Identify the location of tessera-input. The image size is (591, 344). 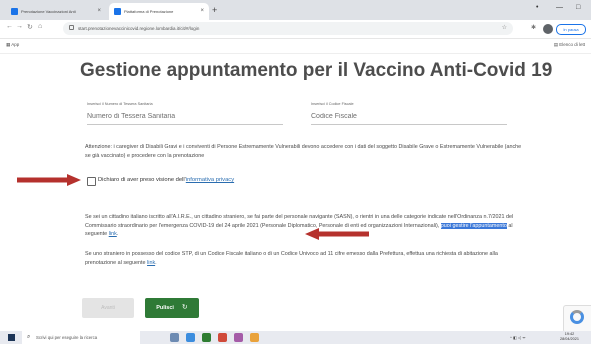
(185, 117).